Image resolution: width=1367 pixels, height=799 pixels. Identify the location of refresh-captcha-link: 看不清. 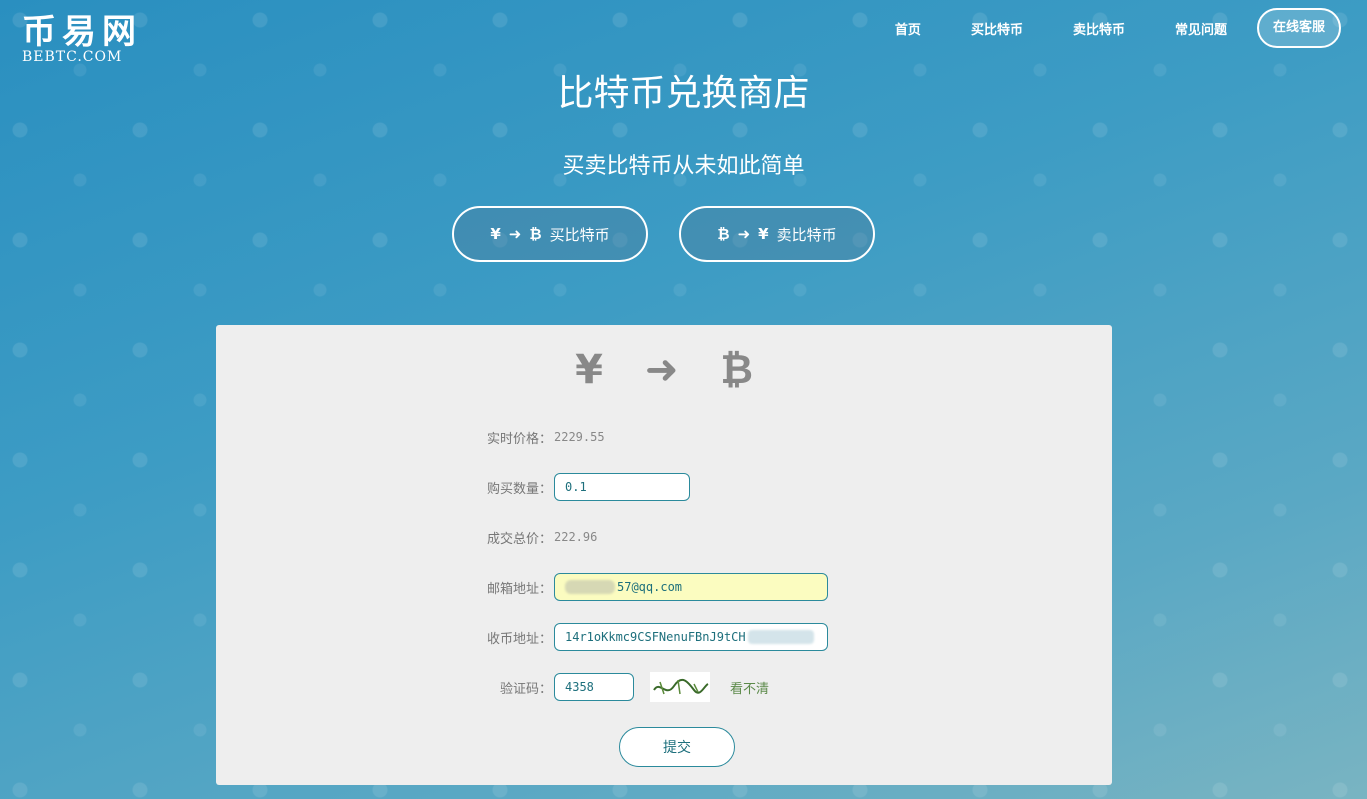
(749, 687).